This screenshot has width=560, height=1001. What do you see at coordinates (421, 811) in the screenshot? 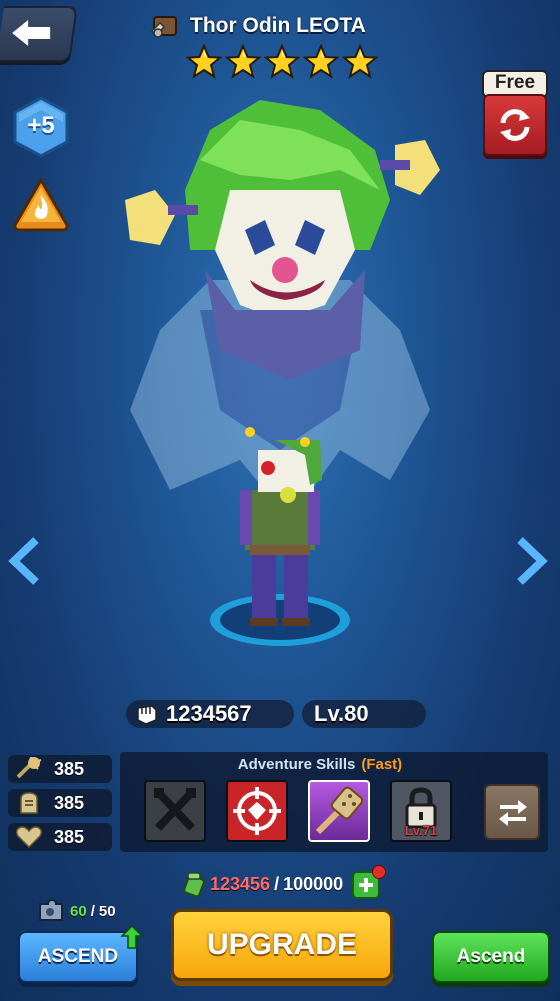
I see `skill-slot-4-locked: Lv.71` at bounding box center [421, 811].